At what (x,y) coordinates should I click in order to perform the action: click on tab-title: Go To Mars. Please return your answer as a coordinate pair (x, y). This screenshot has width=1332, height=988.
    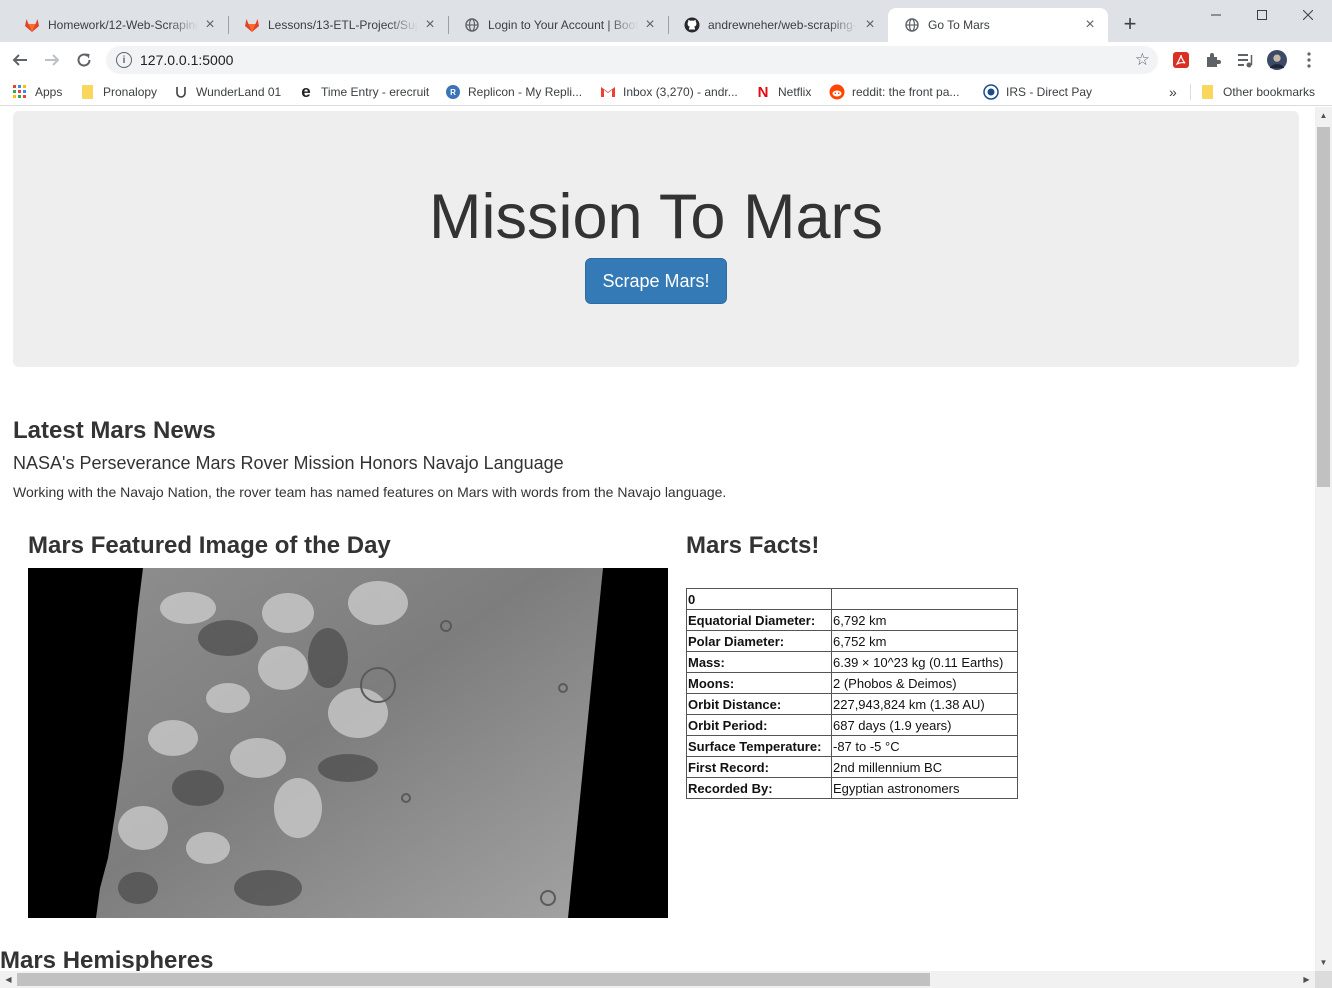
    Looking at the image, I should click on (959, 25).